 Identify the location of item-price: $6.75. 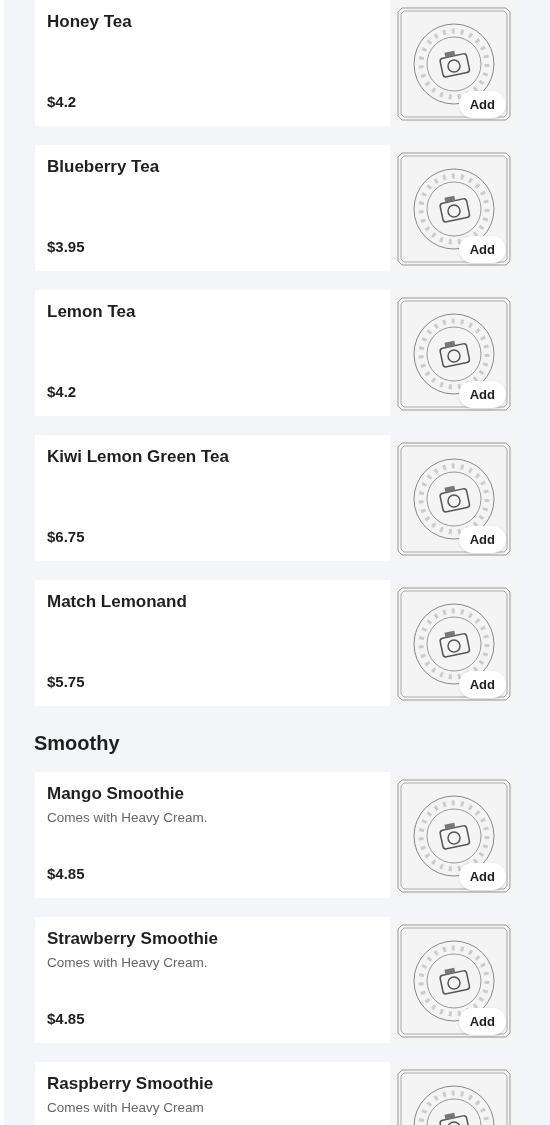
(66, 536).